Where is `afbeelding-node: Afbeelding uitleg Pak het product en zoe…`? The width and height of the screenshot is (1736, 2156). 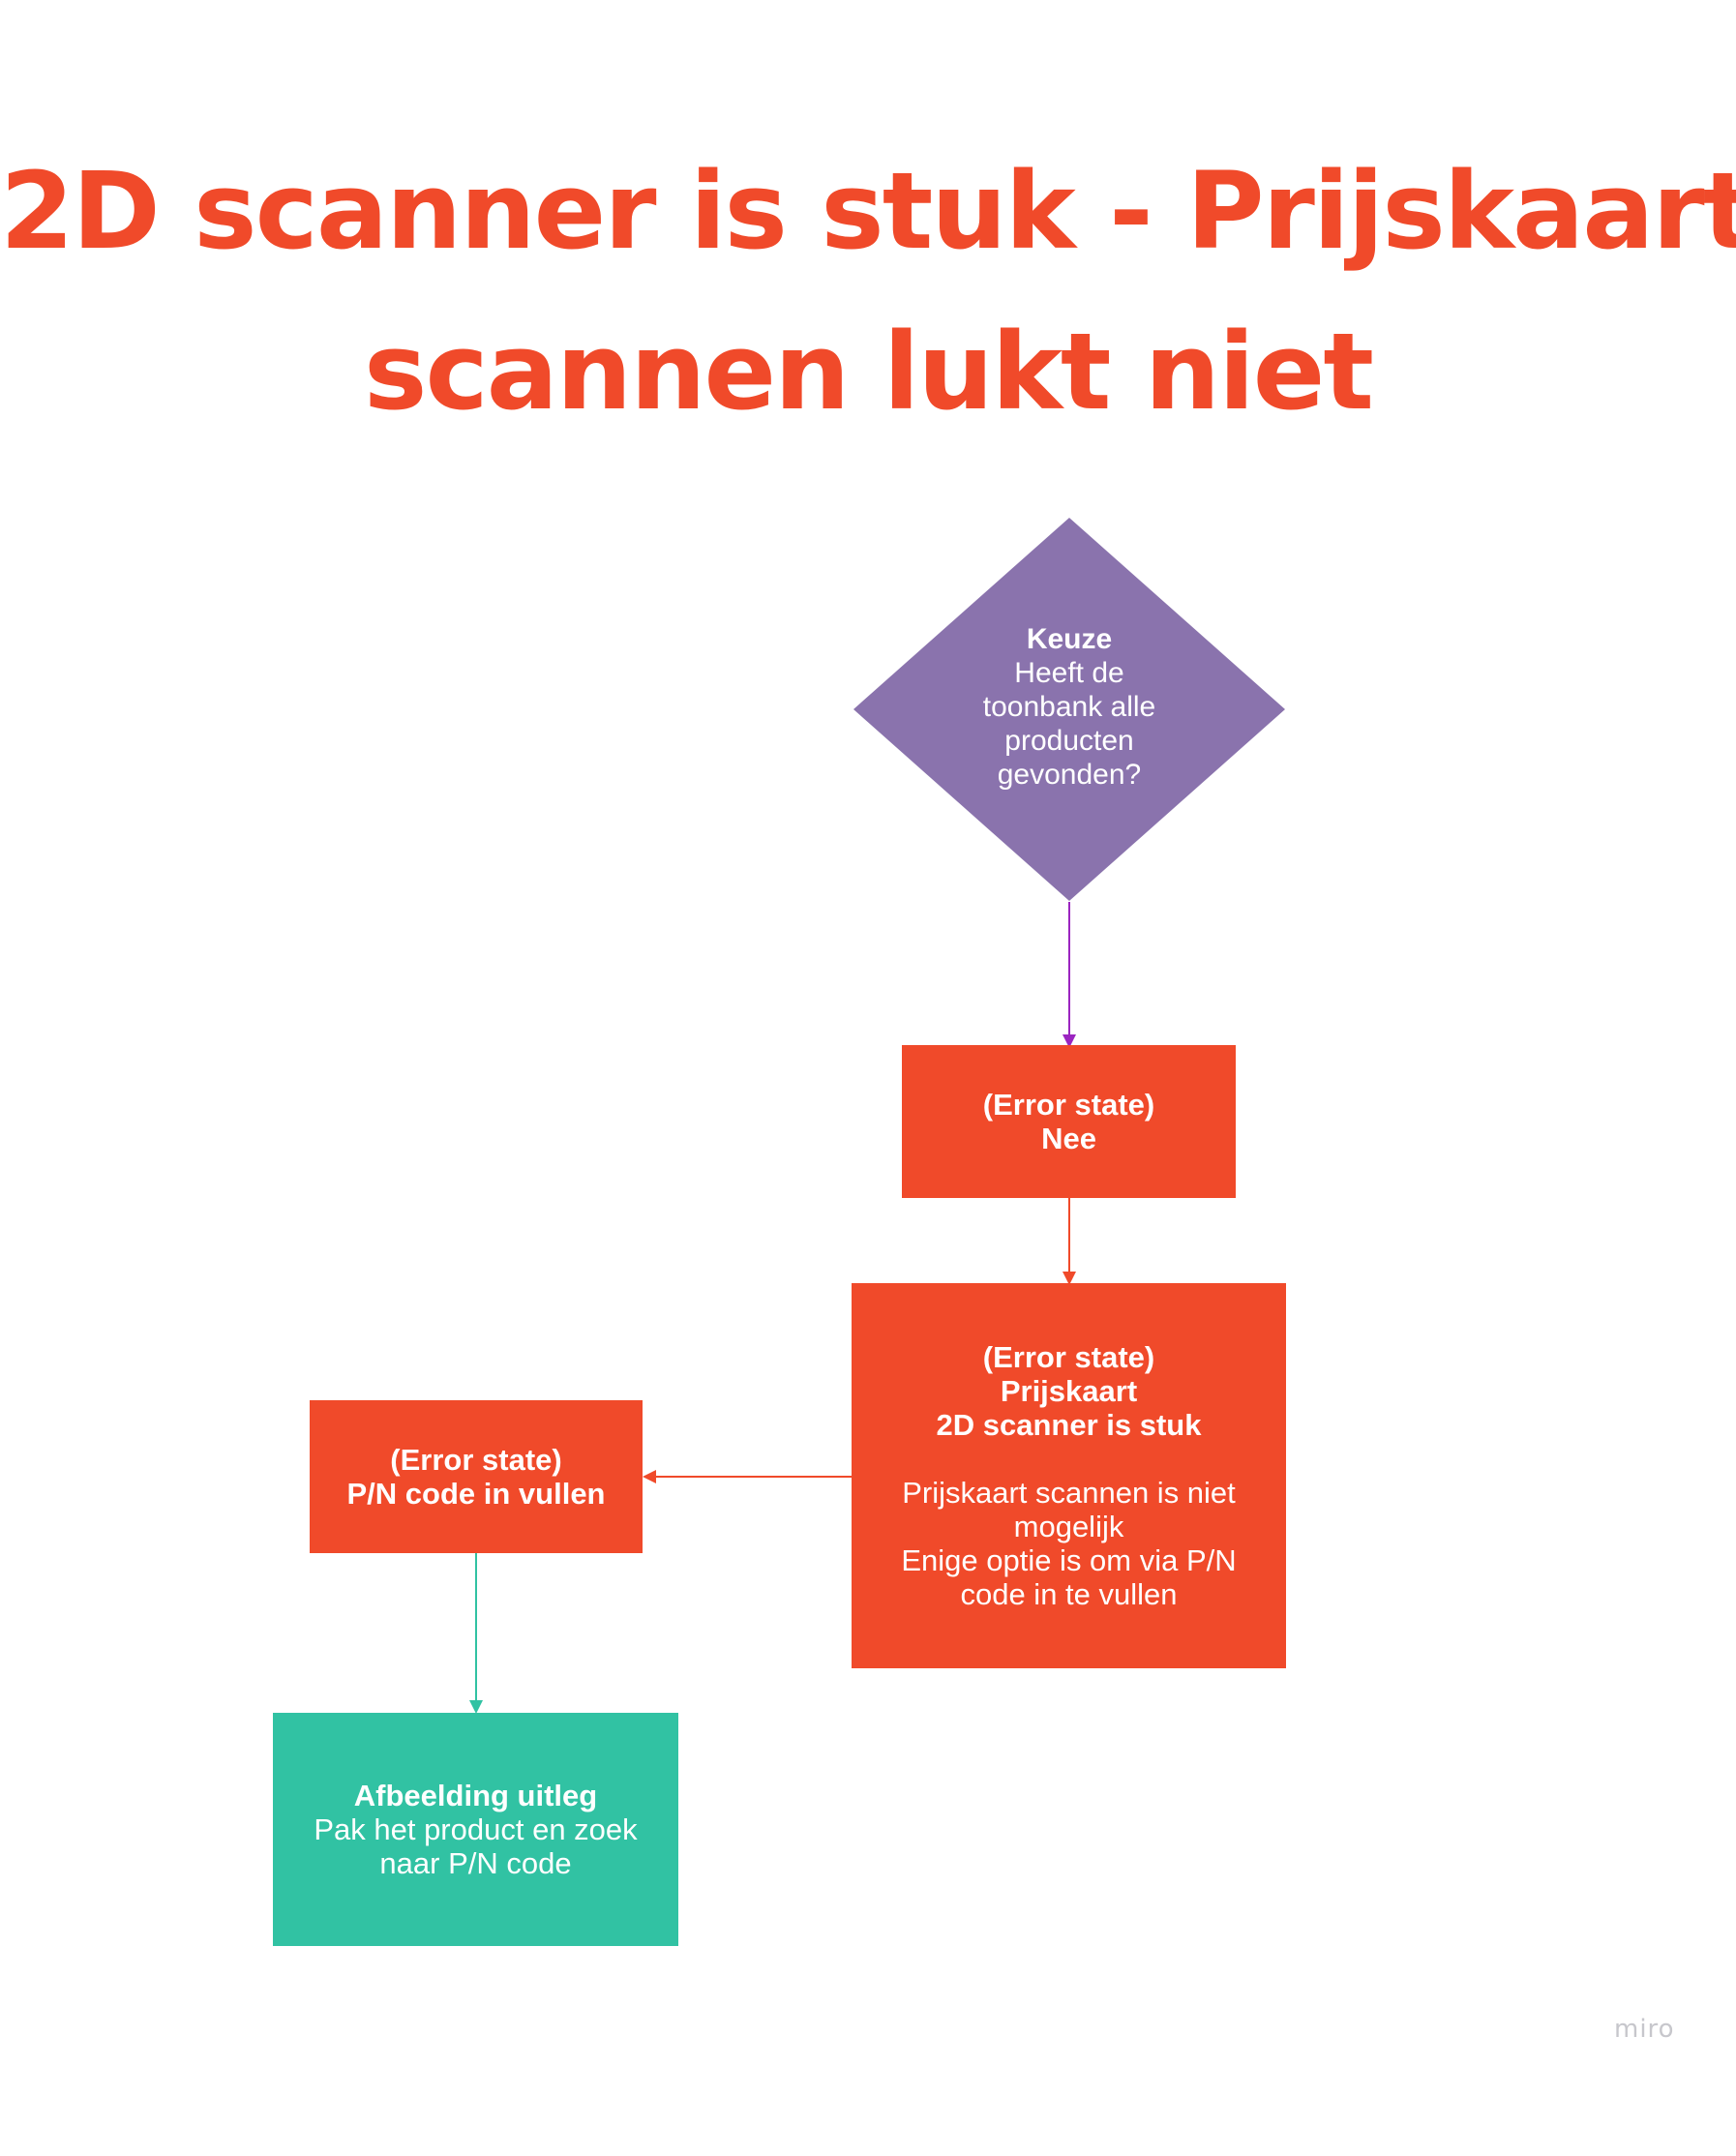 afbeelding-node: Afbeelding uitleg Pak het product en zoe… is located at coordinates (475, 1829).